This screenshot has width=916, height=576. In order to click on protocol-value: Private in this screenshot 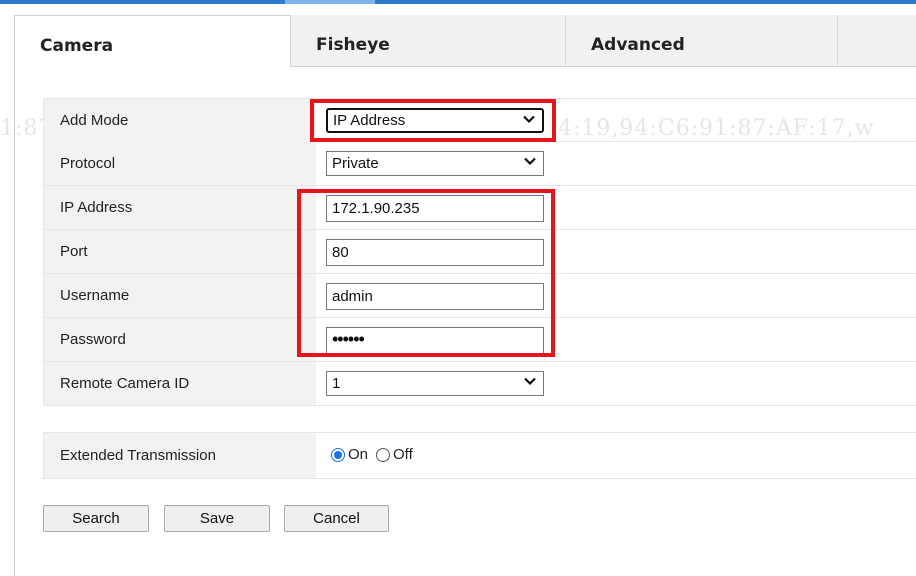, I will do `click(355, 163)`.